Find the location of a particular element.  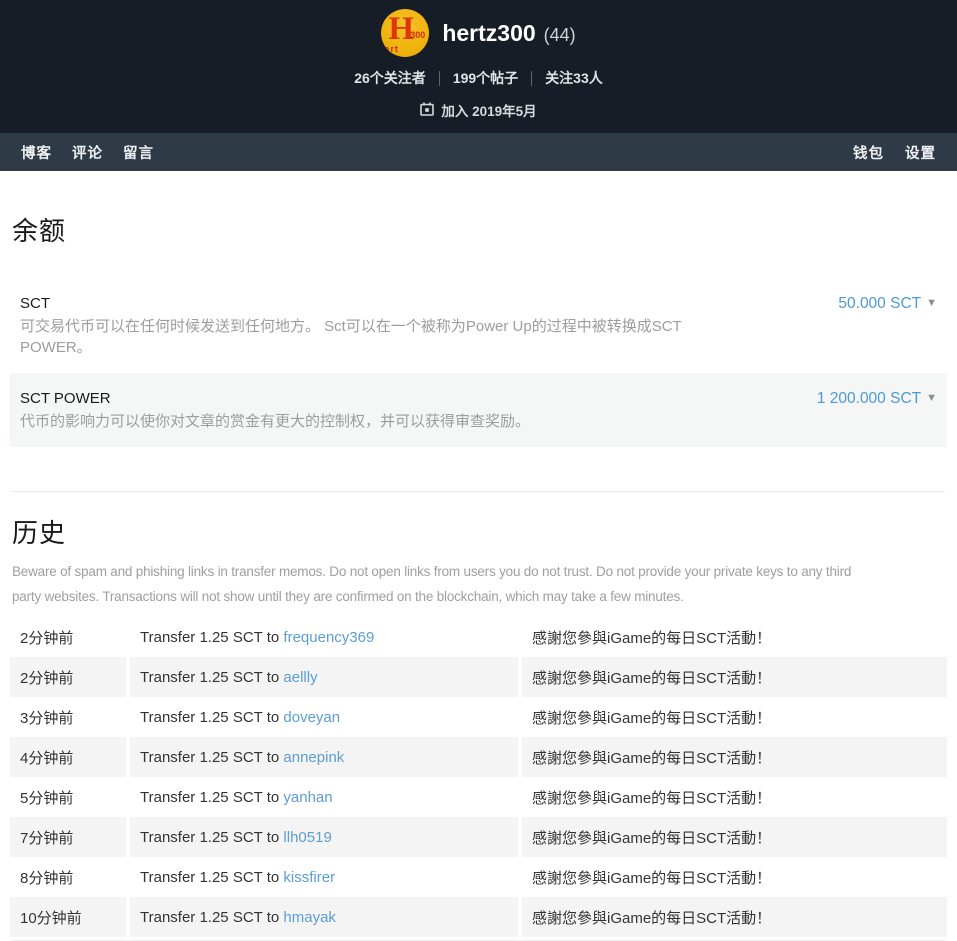

sct-power-label: SCT POWER is located at coordinates (65, 398).